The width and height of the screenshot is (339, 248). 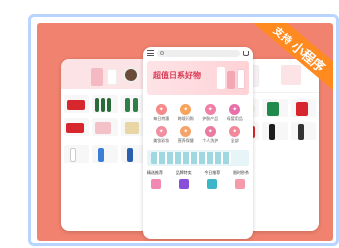 I want to click on category-item: ✦ 每日特惠, so click(x=161, y=113).